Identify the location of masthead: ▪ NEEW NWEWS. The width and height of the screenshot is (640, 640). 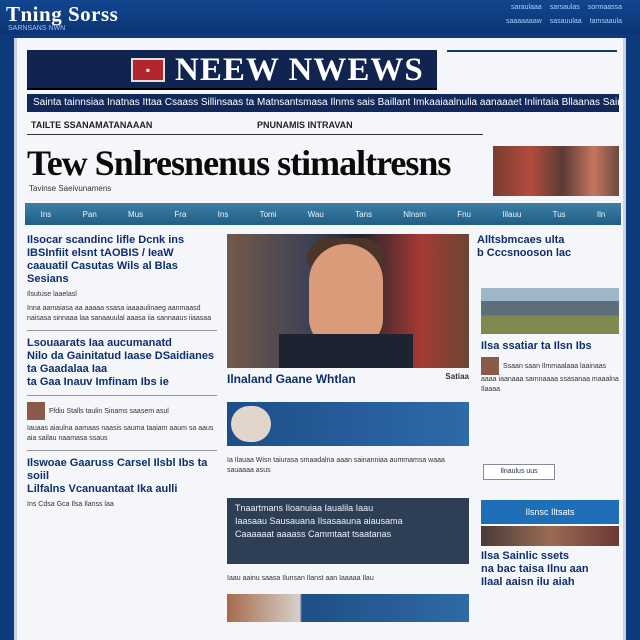
(232, 70).